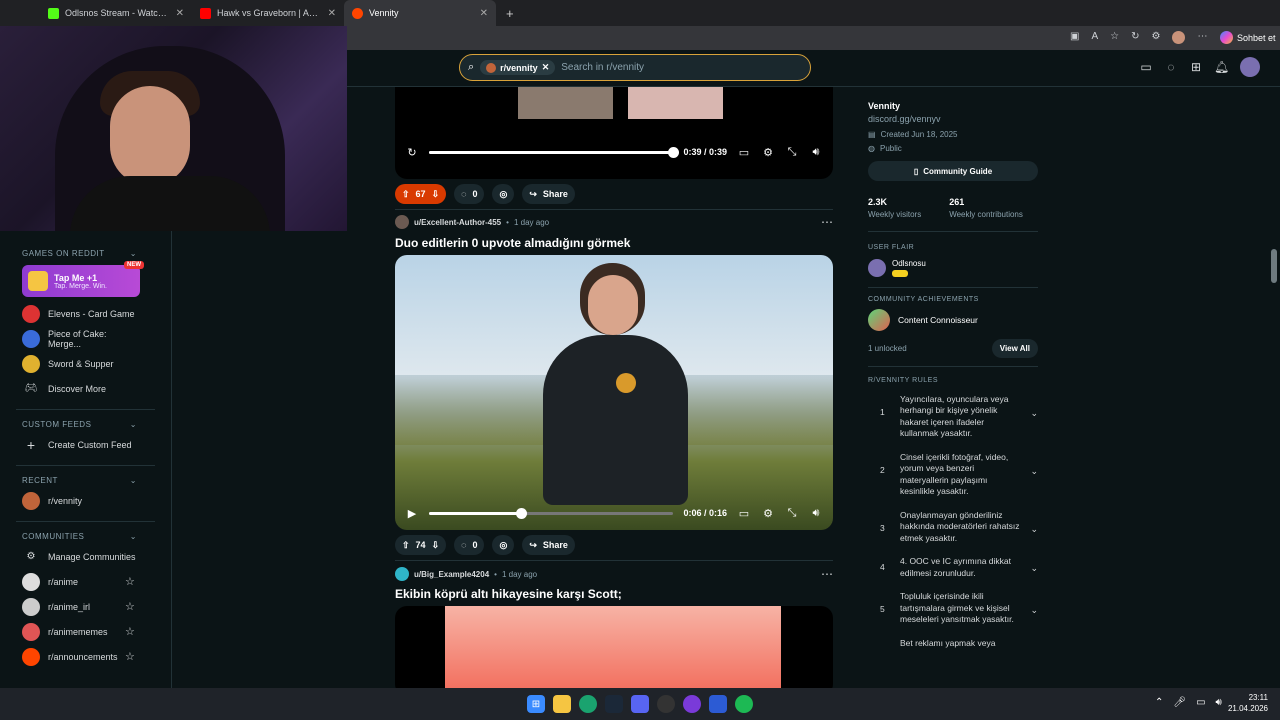 The image size is (1280, 720). What do you see at coordinates (1202, 37) in the screenshot?
I see `more-icon: ⋯` at bounding box center [1202, 37].